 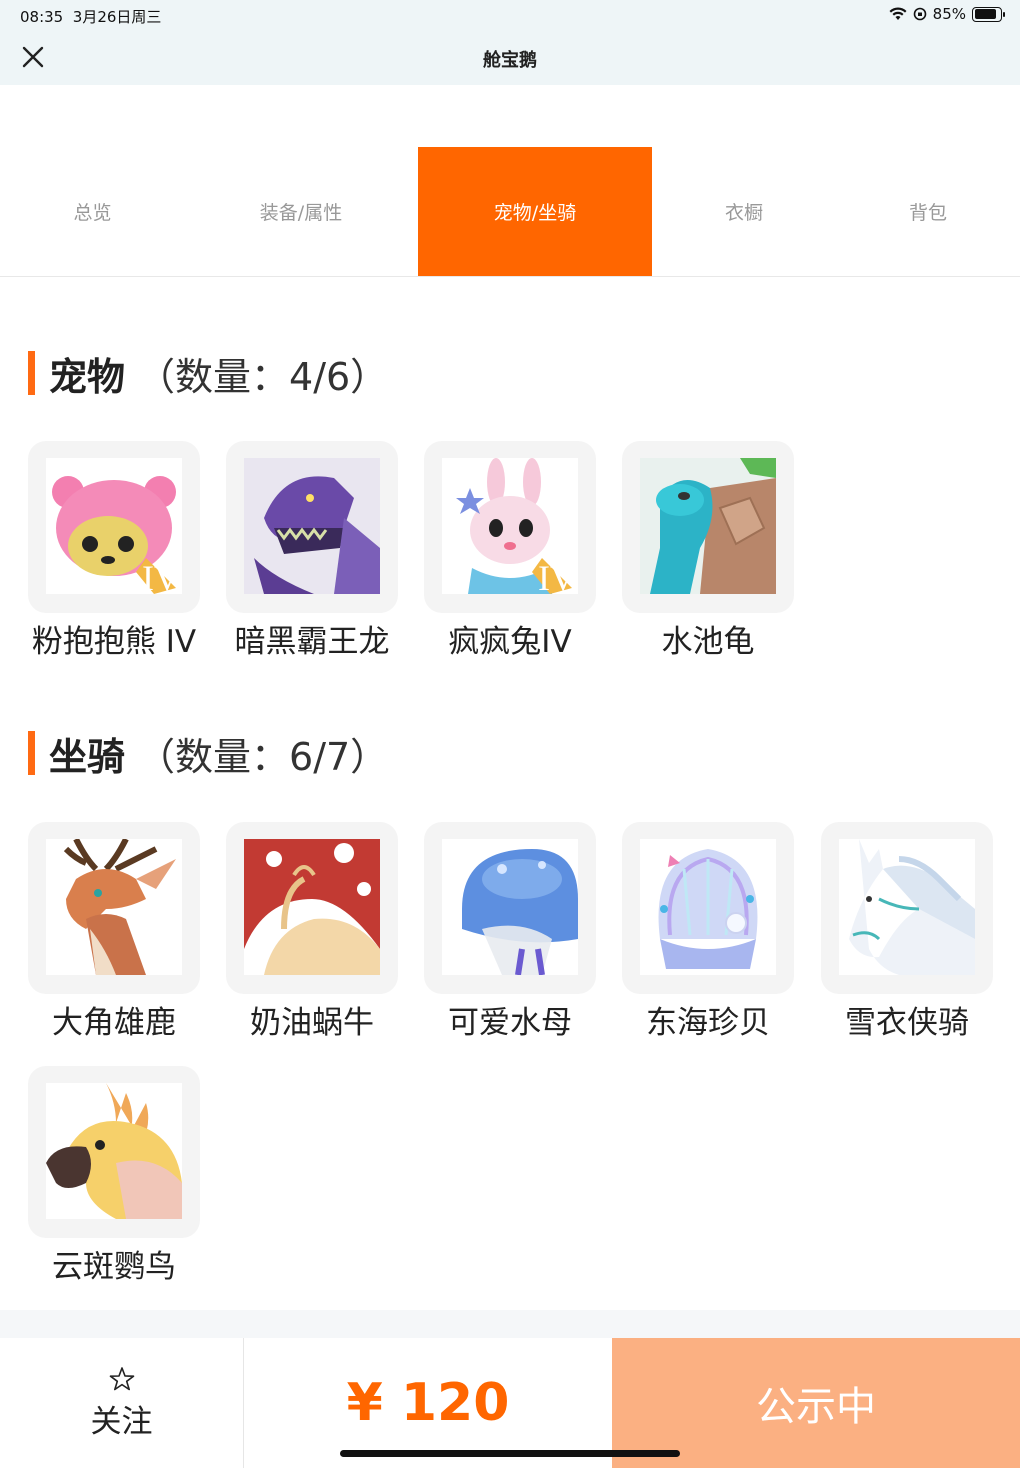 I want to click on tab-bar: 总览 装备/属性 宠物/坐骑 衣橱 背包, so click(x=510, y=212).